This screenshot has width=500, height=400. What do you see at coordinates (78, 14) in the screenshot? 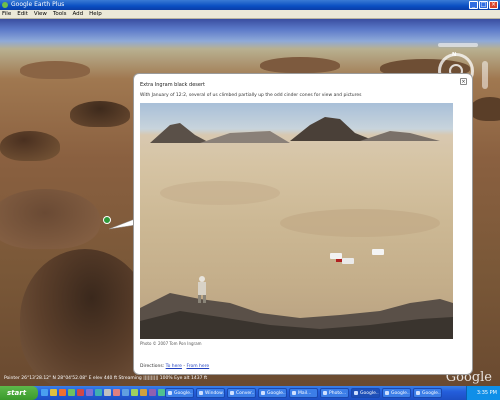
I see `menu-add: Add` at bounding box center [78, 14].